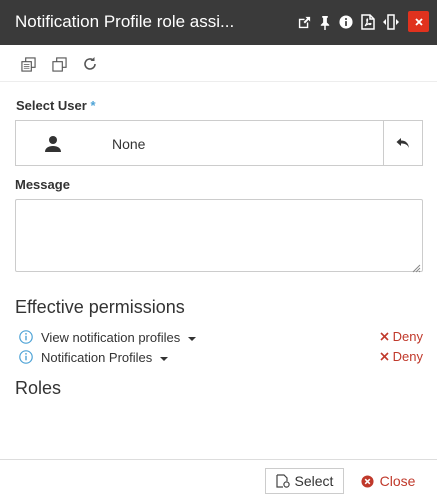  I want to click on resize-width-icon, so click(391, 22).